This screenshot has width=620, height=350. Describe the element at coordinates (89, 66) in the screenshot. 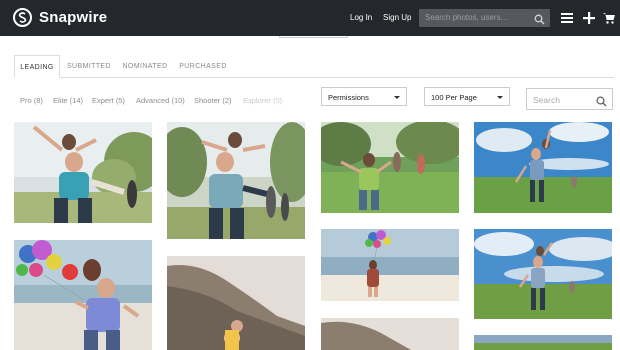

I see `tab-submitted: SUBMITTED` at that location.